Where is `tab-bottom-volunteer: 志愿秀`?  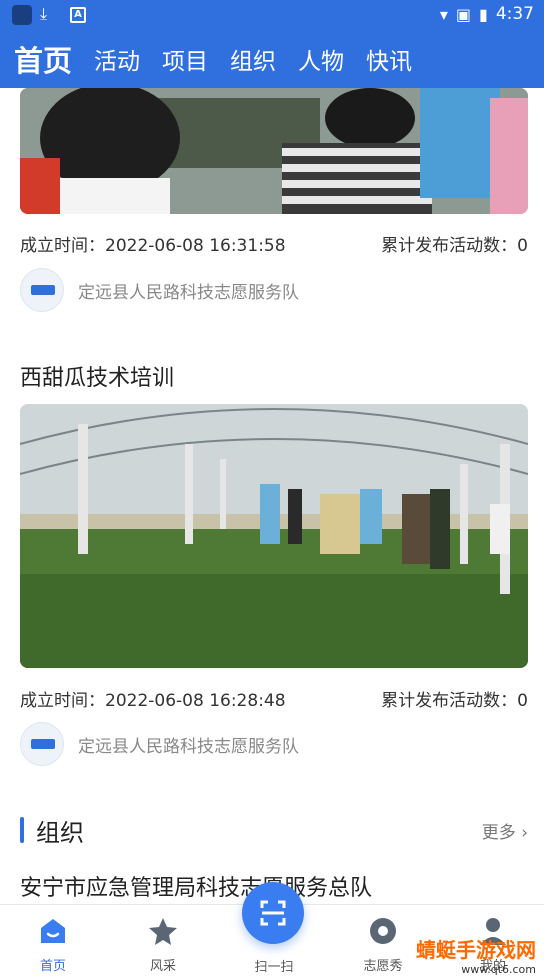
tab-bottom-volunteer: 志愿秀 is located at coordinates (383, 940).